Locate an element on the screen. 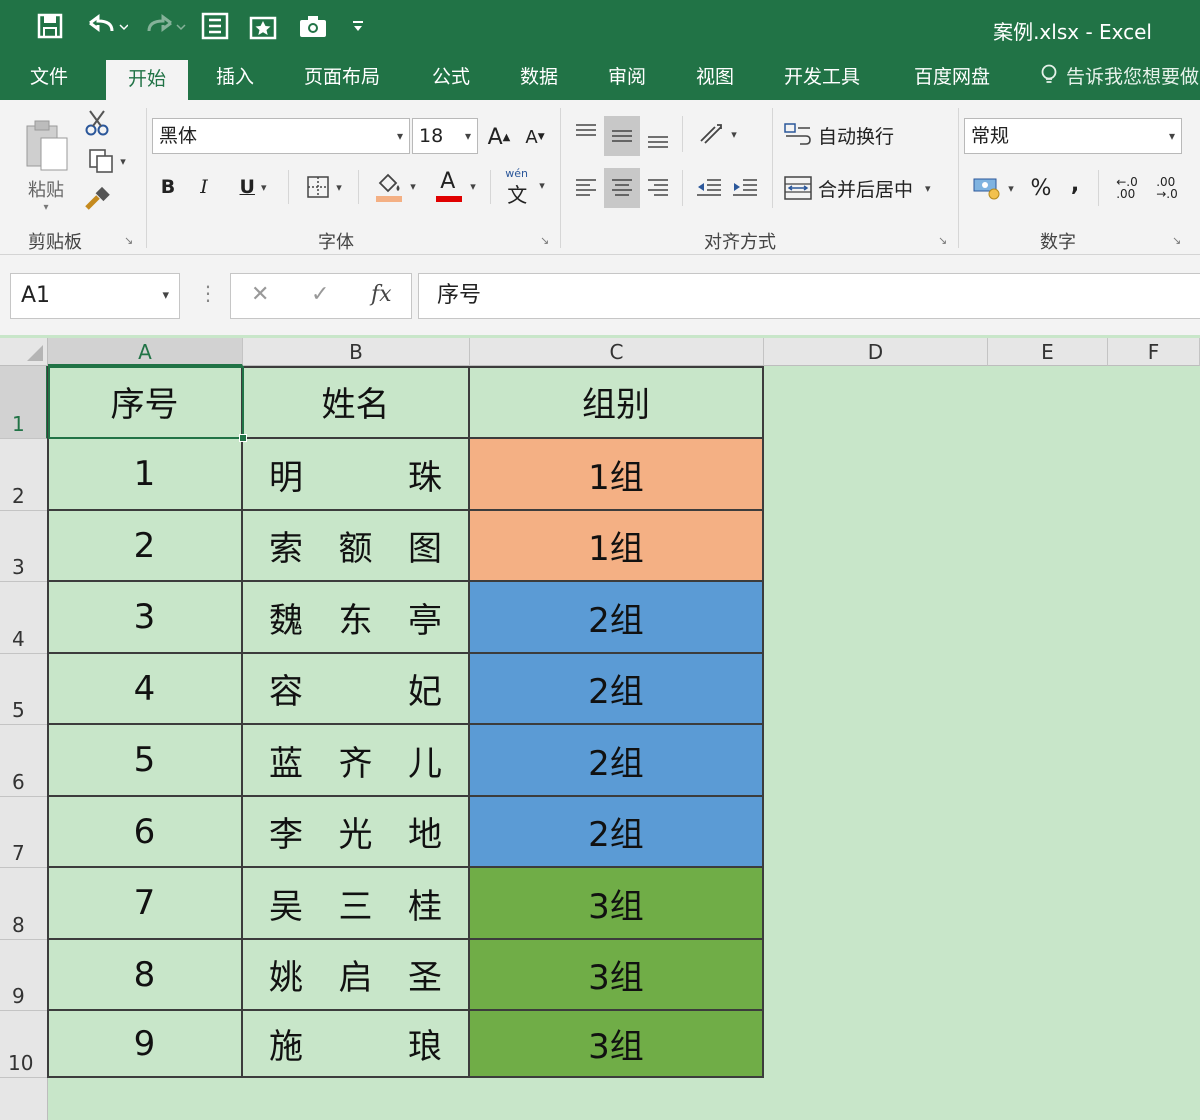 The width and height of the screenshot is (1200, 1120). align-center-button is located at coordinates (622, 188).